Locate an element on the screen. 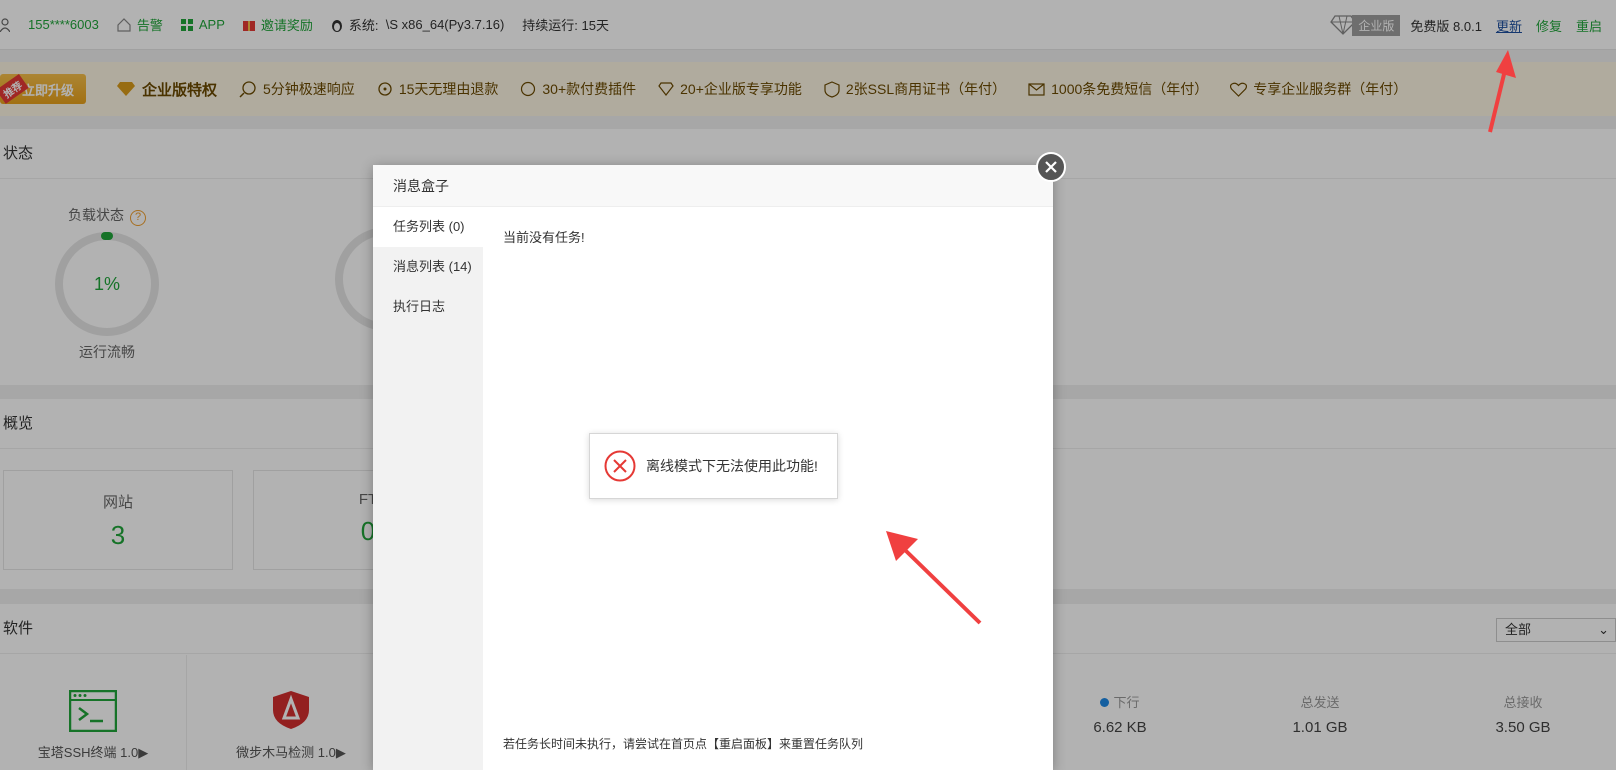  error-toast: 离线模式下无法使用此功能! is located at coordinates (713, 466).